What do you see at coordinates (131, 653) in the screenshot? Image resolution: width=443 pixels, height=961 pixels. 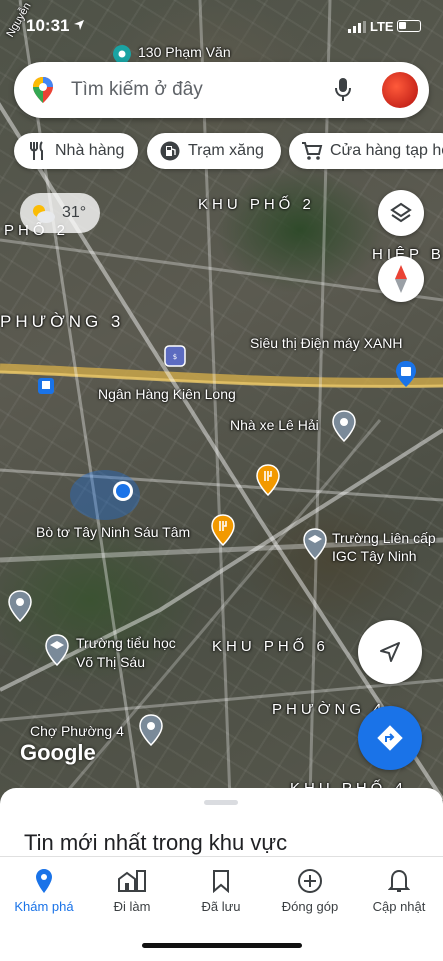 I see `poi-label: Trường tiểu học Võ Thị Sáu` at bounding box center [131, 653].